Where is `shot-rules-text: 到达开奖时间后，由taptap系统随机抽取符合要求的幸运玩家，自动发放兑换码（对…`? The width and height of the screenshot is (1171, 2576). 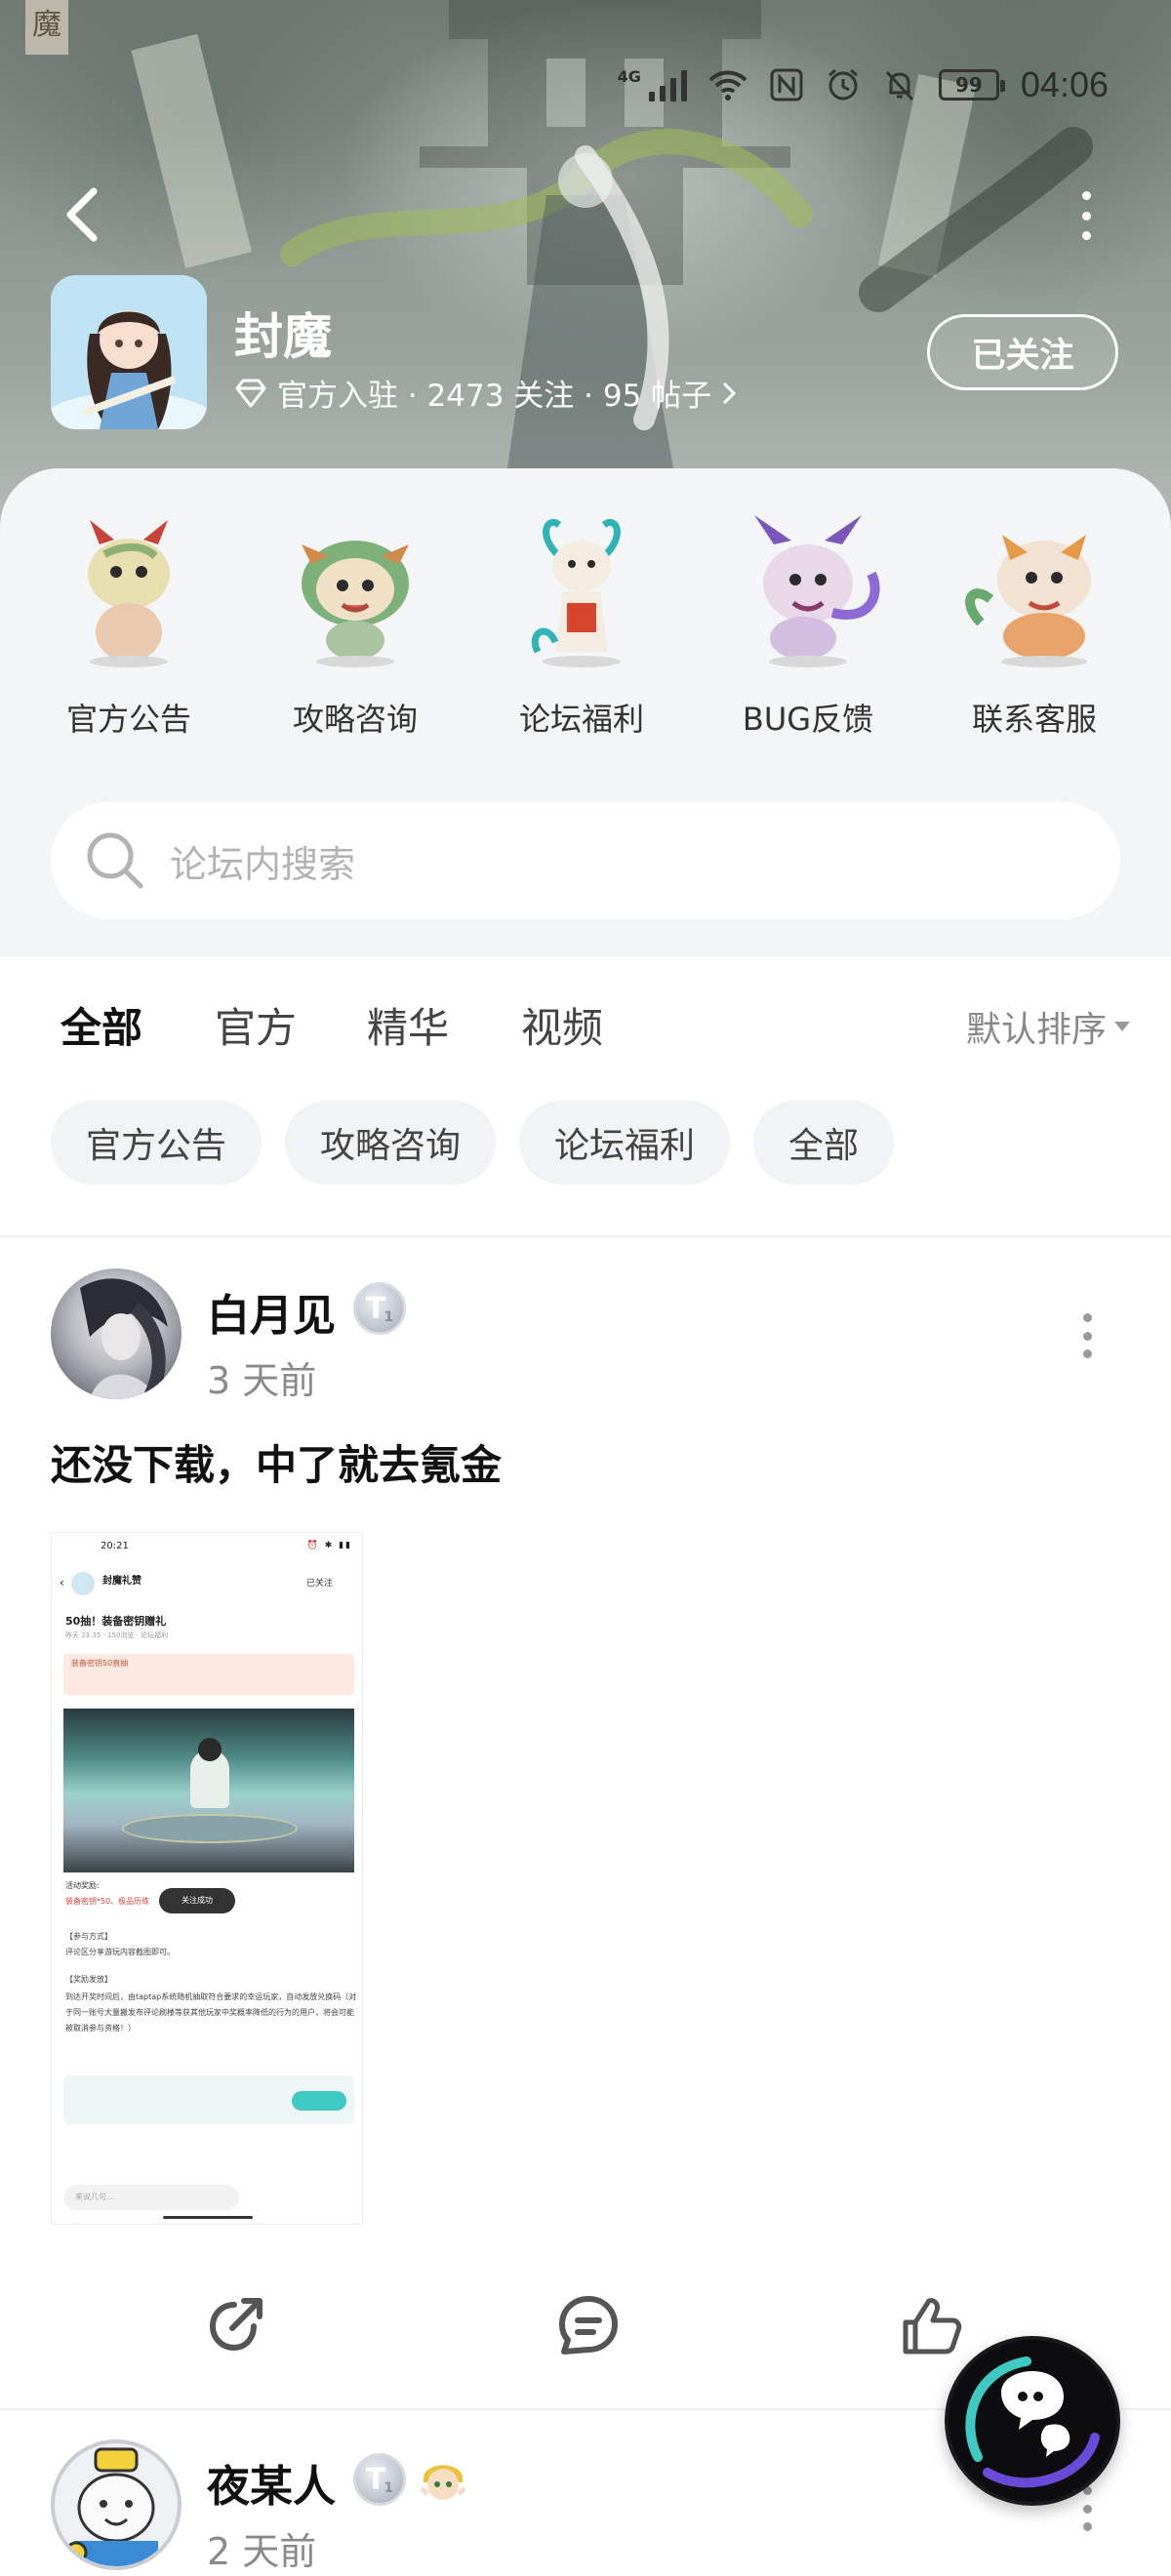 shot-rules-text: 到达开奖时间后，由taptap系统随机抽取符合要求的幸运玩家，自动发放兑换码（对… is located at coordinates (211, 2012).